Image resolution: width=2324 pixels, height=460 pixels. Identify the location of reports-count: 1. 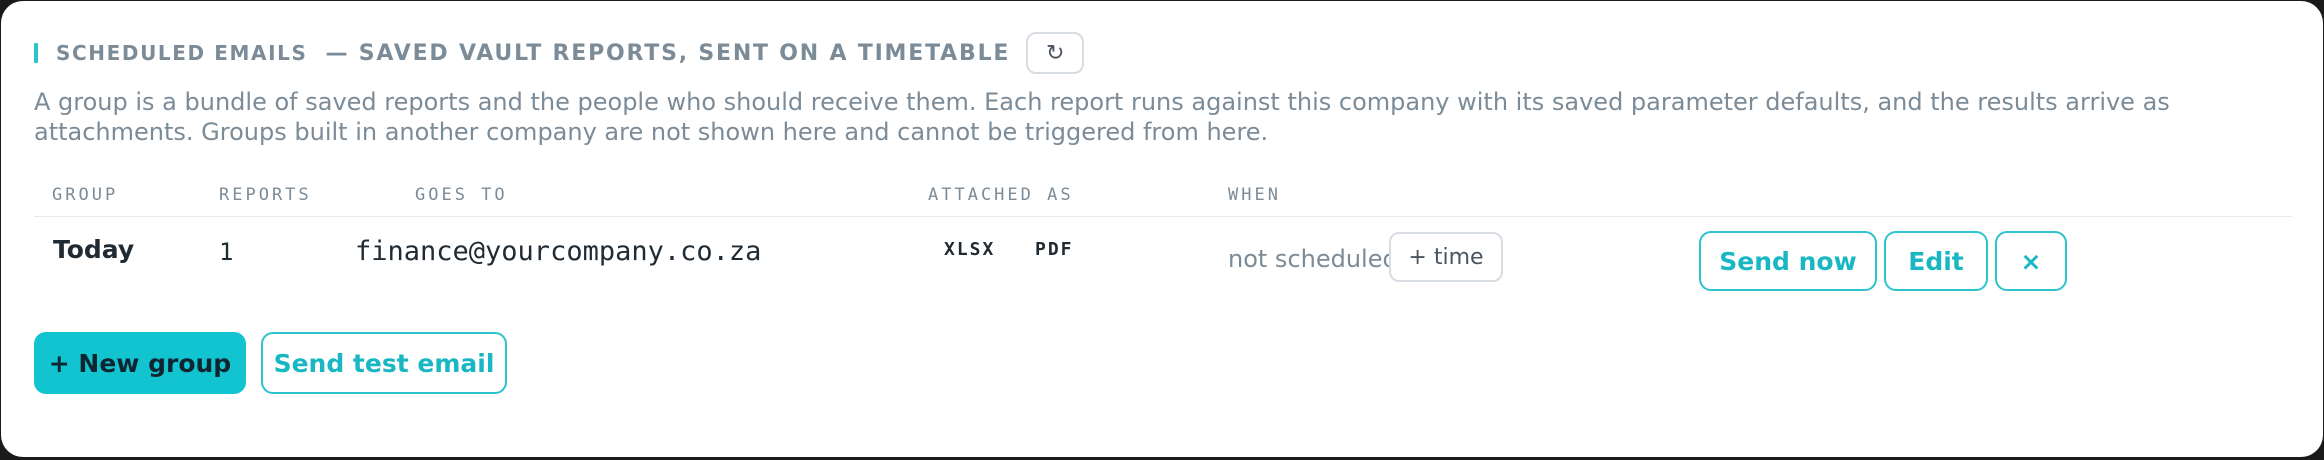
(226, 252).